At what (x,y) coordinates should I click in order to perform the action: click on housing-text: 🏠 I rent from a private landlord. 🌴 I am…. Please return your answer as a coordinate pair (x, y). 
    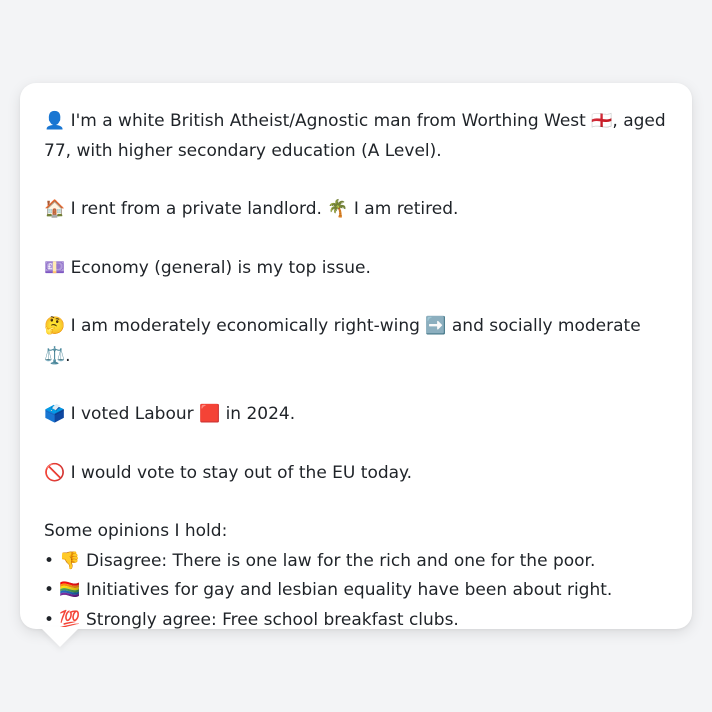
    Looking at the image, I should click on (251, 209).